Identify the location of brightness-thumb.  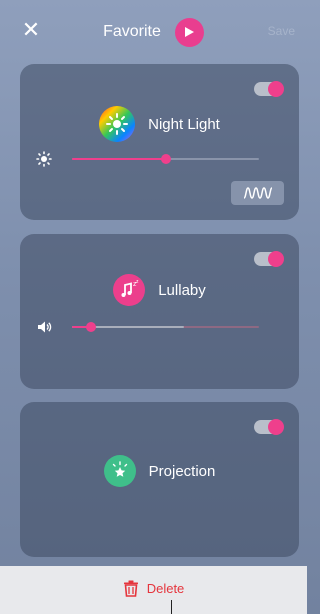
(165, 159).